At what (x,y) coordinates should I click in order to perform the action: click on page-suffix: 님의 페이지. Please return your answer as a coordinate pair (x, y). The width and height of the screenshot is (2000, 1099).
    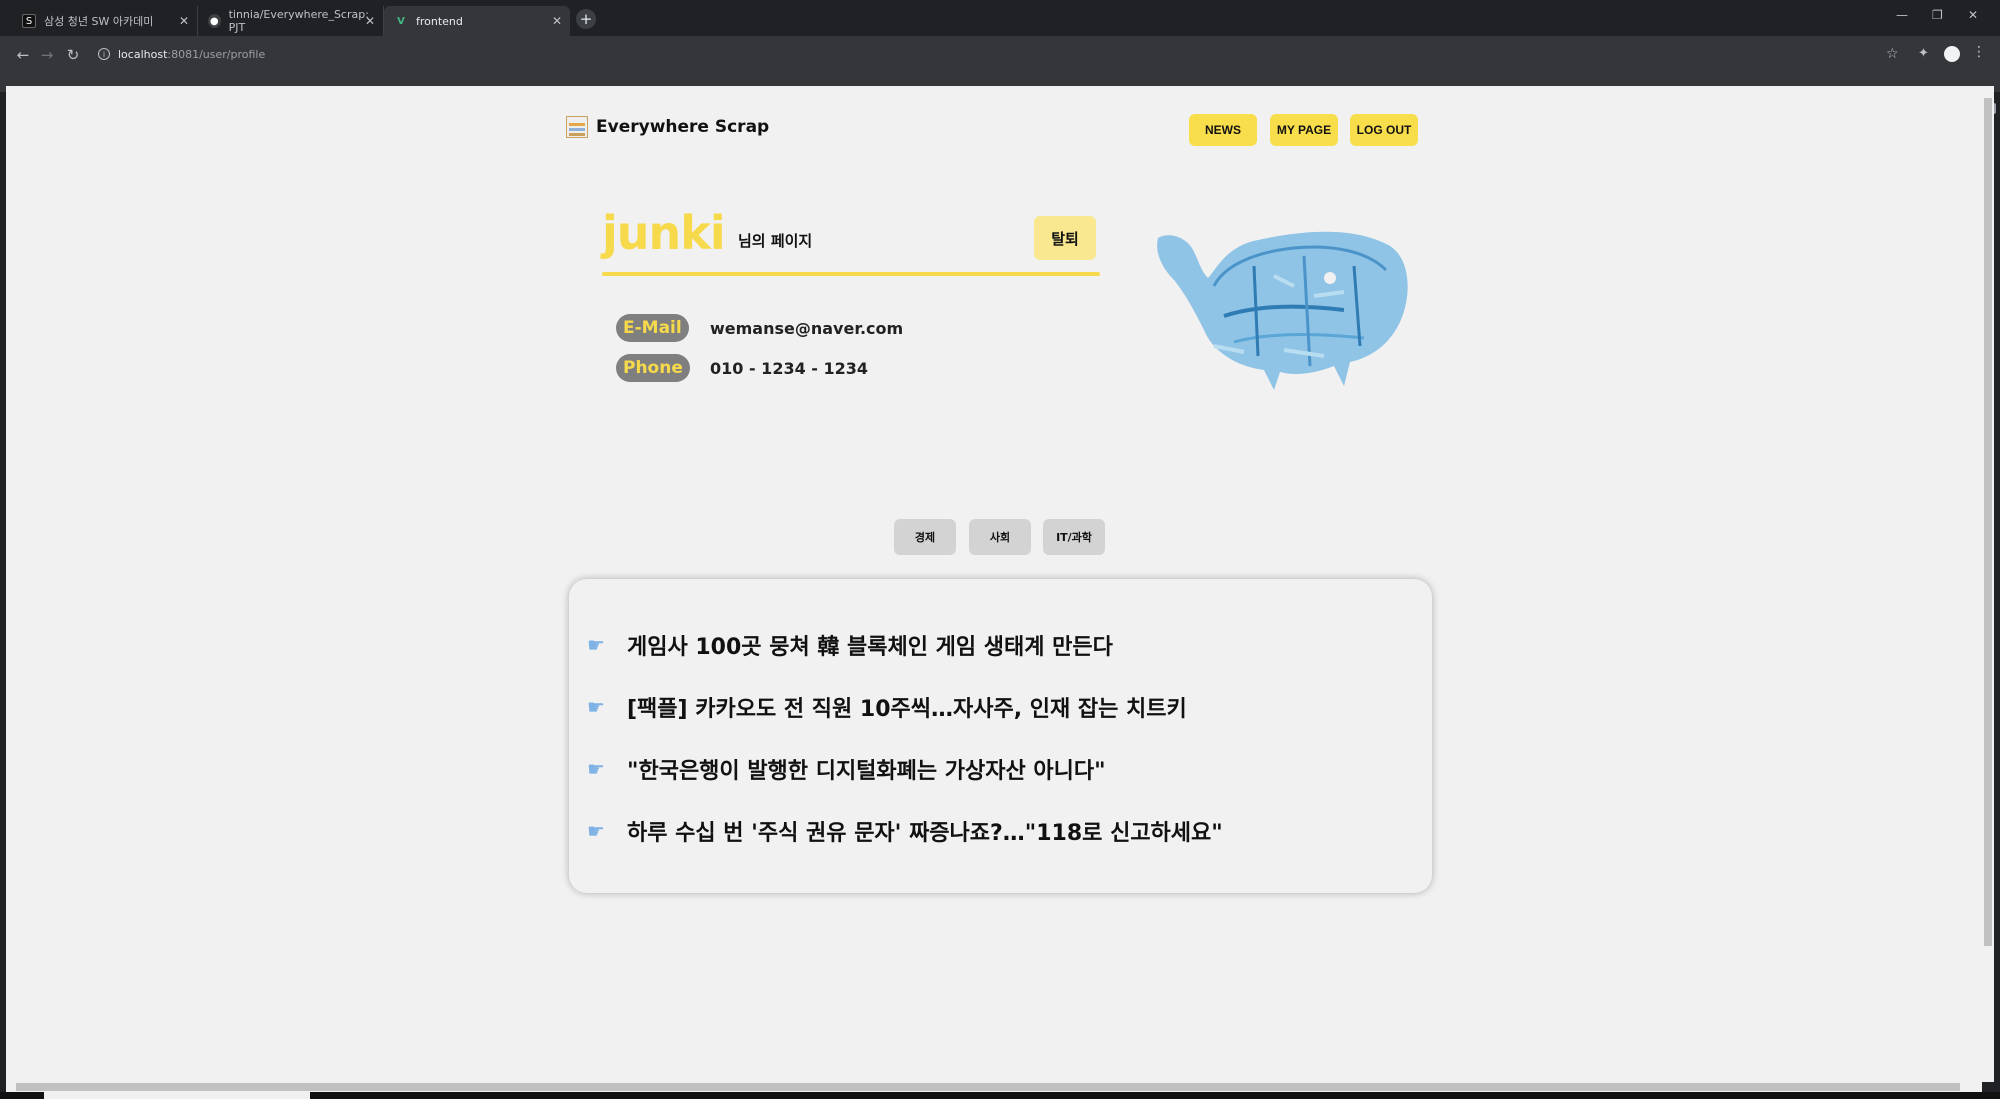
    Looking at the image, I should click on (775, 241).